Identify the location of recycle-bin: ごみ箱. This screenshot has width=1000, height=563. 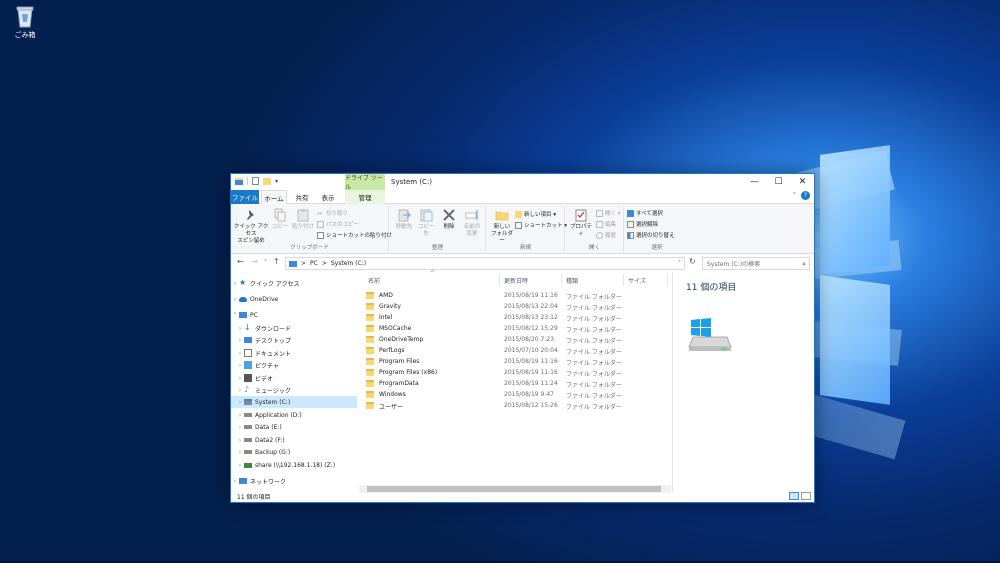
(25, 22).